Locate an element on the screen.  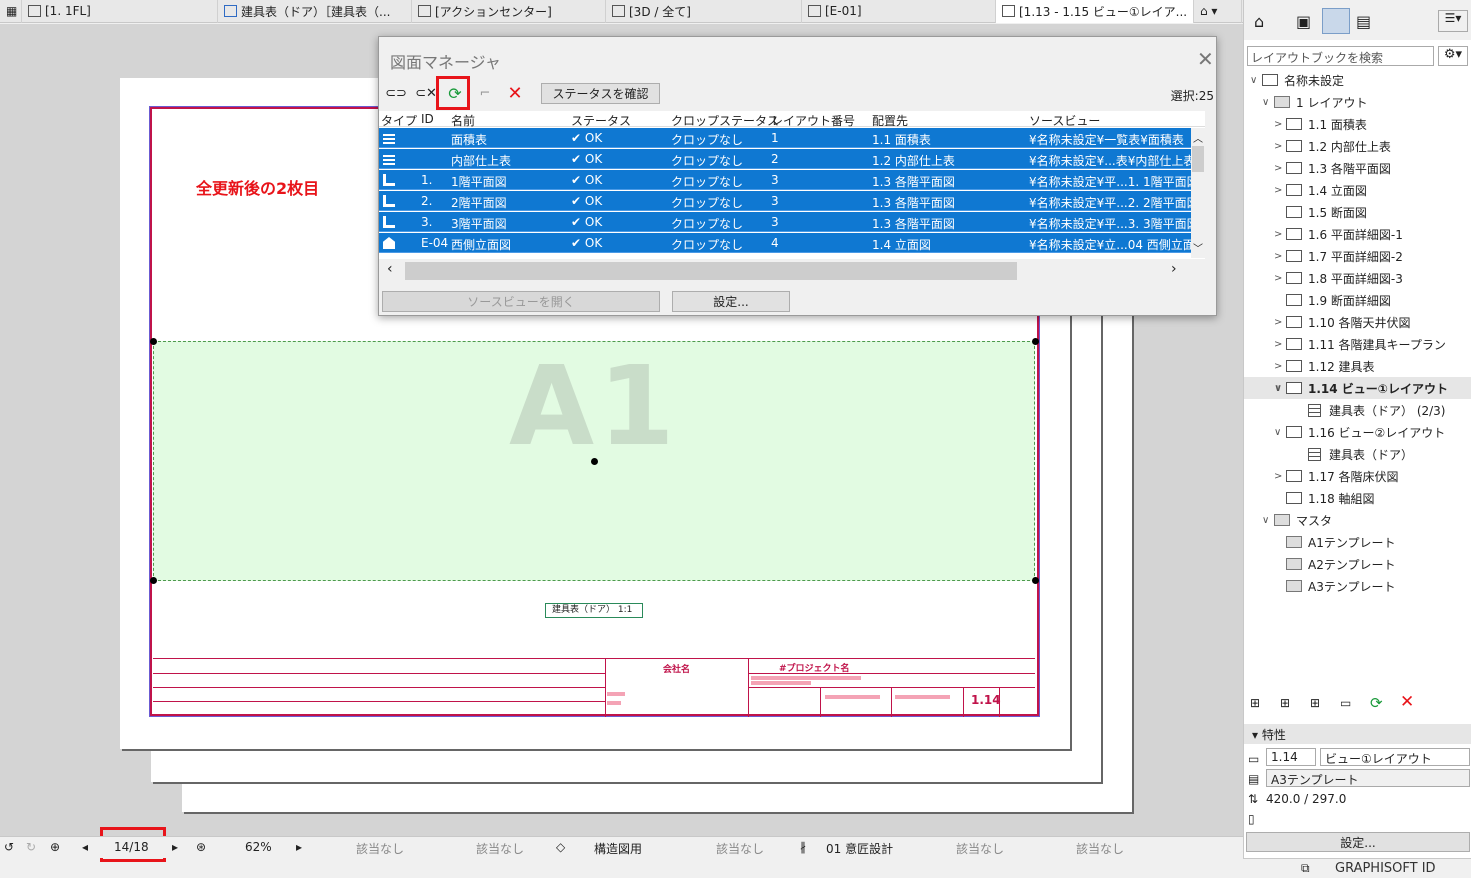
crop-icon: ⌐ is located at coordinates (485, 93).